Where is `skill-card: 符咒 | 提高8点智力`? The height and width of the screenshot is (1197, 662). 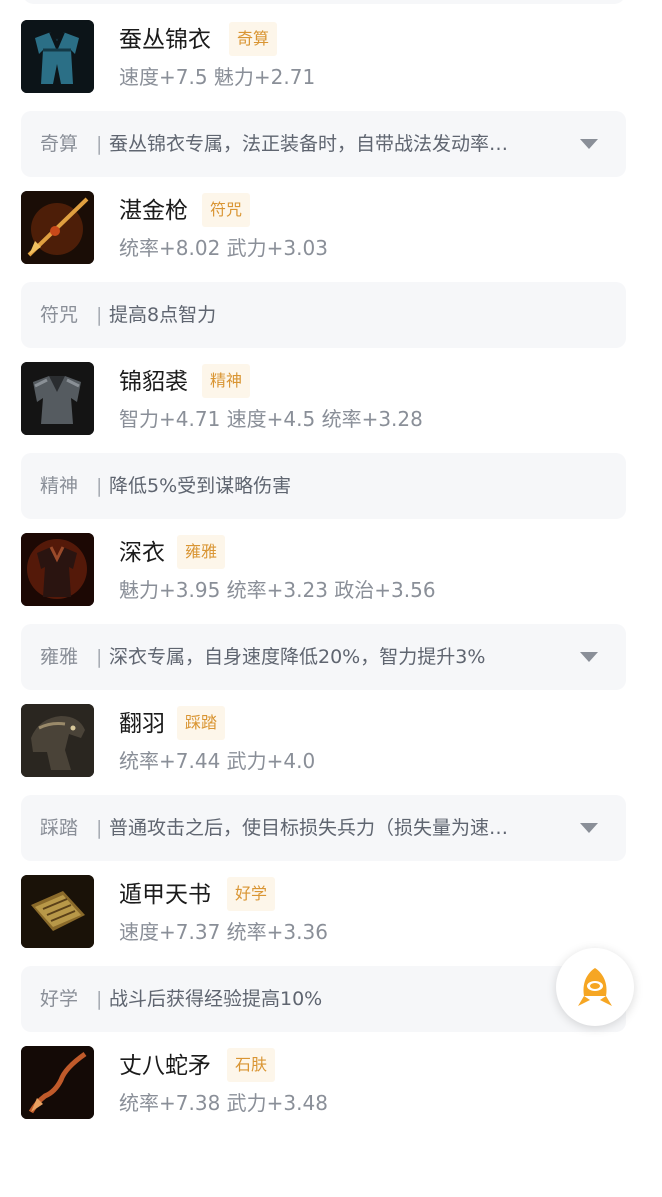 skill-card: 符咒 | 提高8点智力 is located at coordinates (323, 315).